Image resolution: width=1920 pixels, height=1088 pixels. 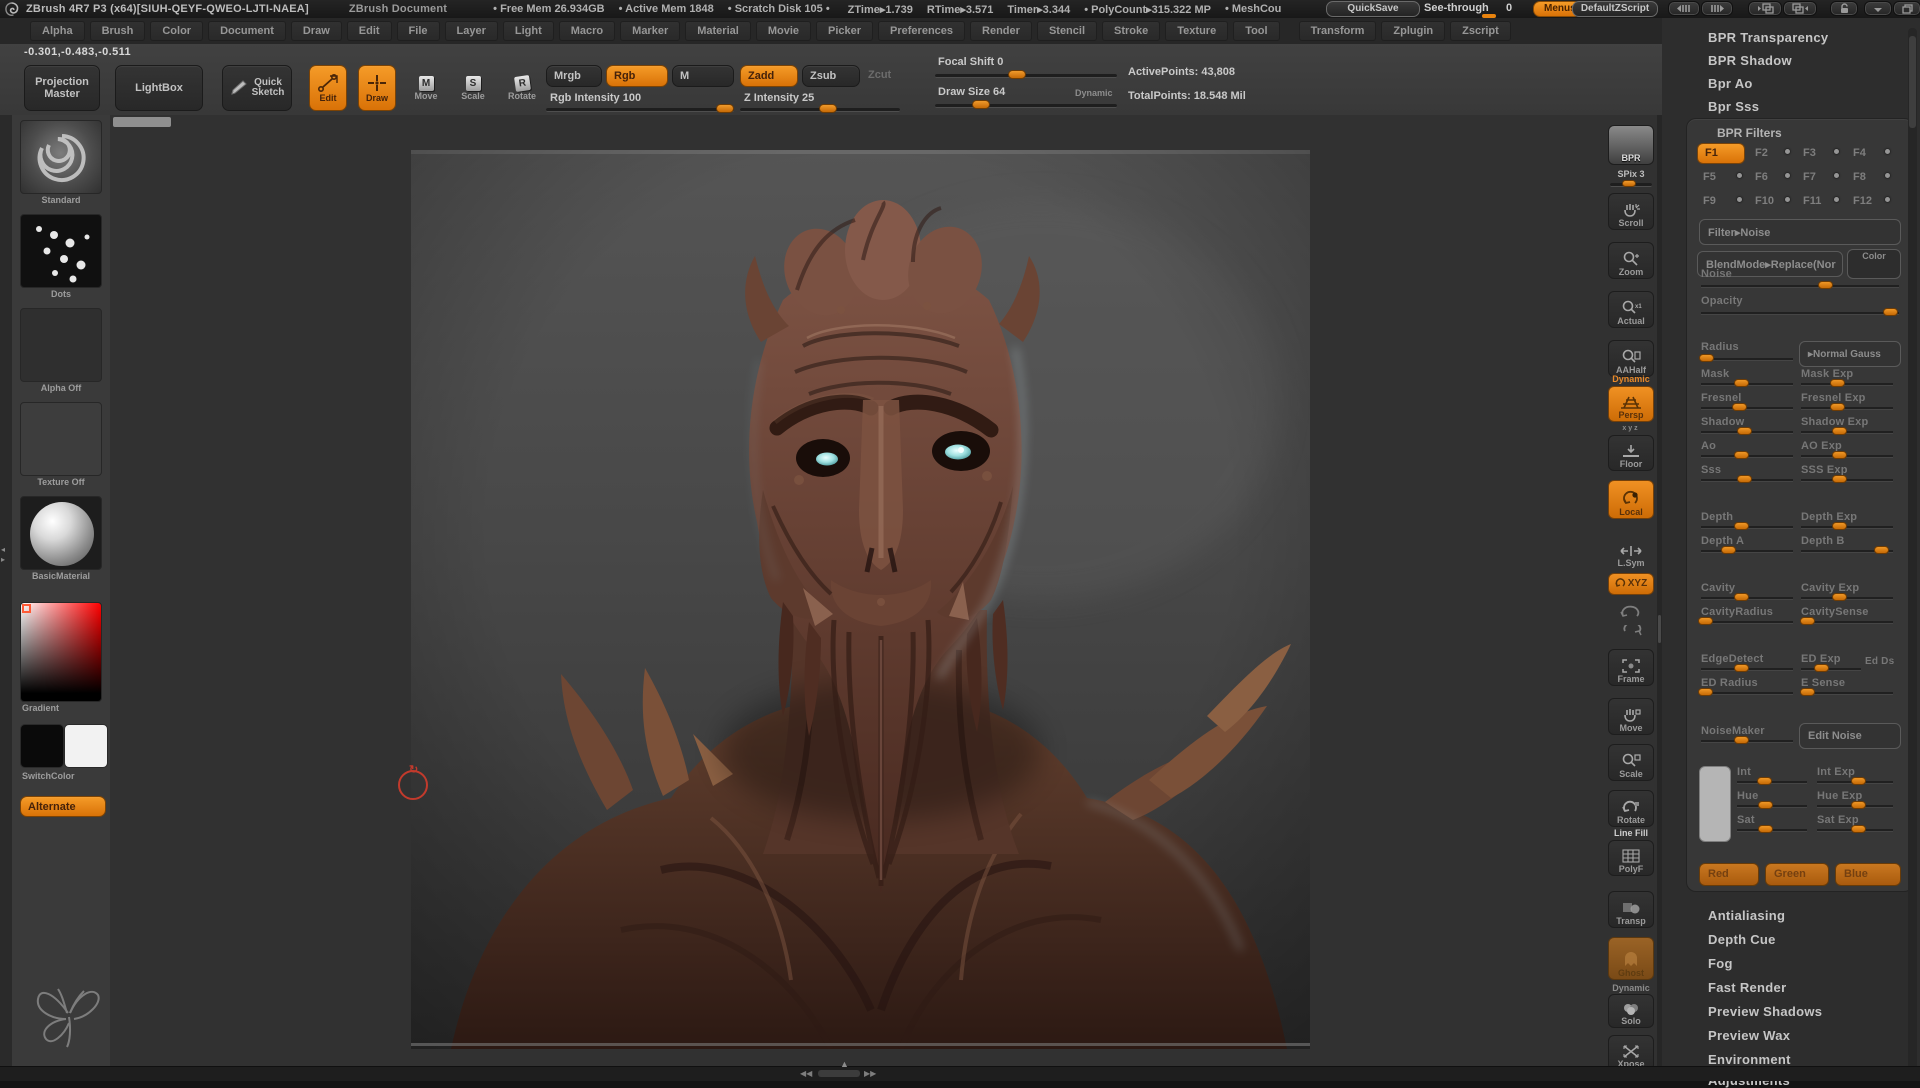 I want to click on depth-slider, so click(x=1747, y=526).